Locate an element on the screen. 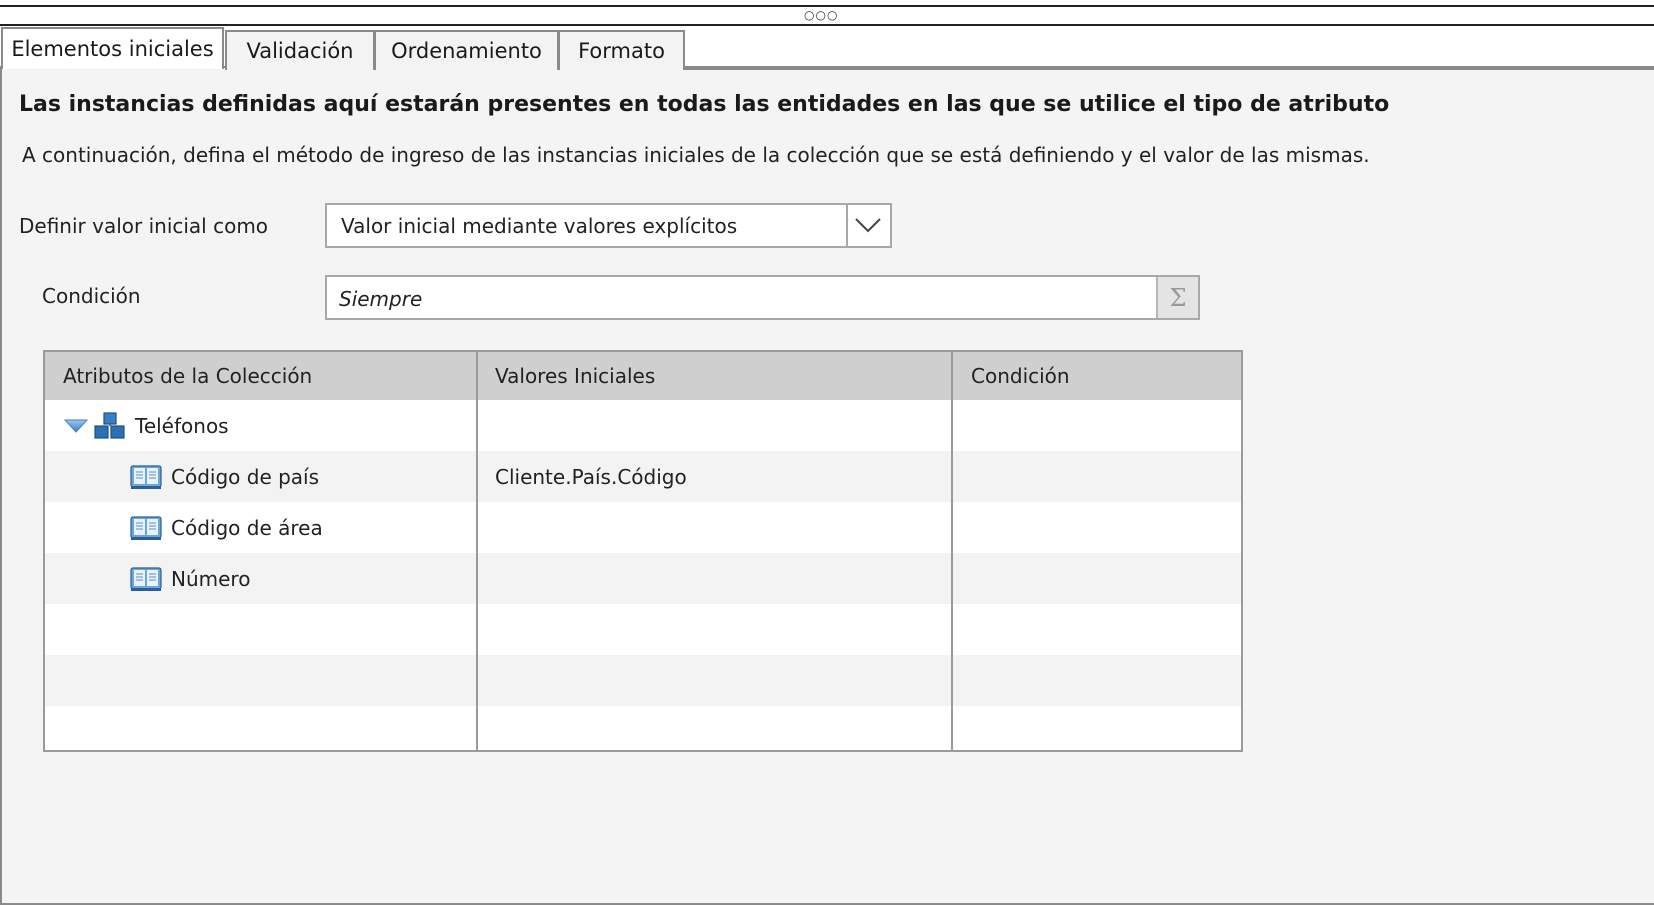 This screenshot has width=1654, height=905. tree-node-label: Número is located at coordinates (211, 578).